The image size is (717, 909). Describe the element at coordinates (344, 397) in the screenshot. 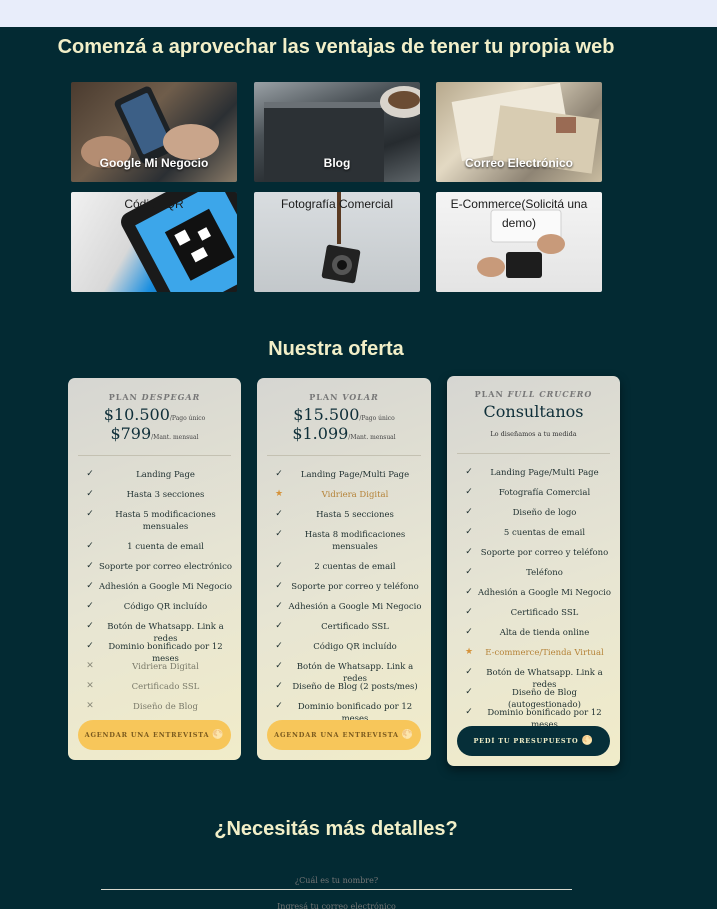

I see `plan-name: PLAN VOLAR` at that location.